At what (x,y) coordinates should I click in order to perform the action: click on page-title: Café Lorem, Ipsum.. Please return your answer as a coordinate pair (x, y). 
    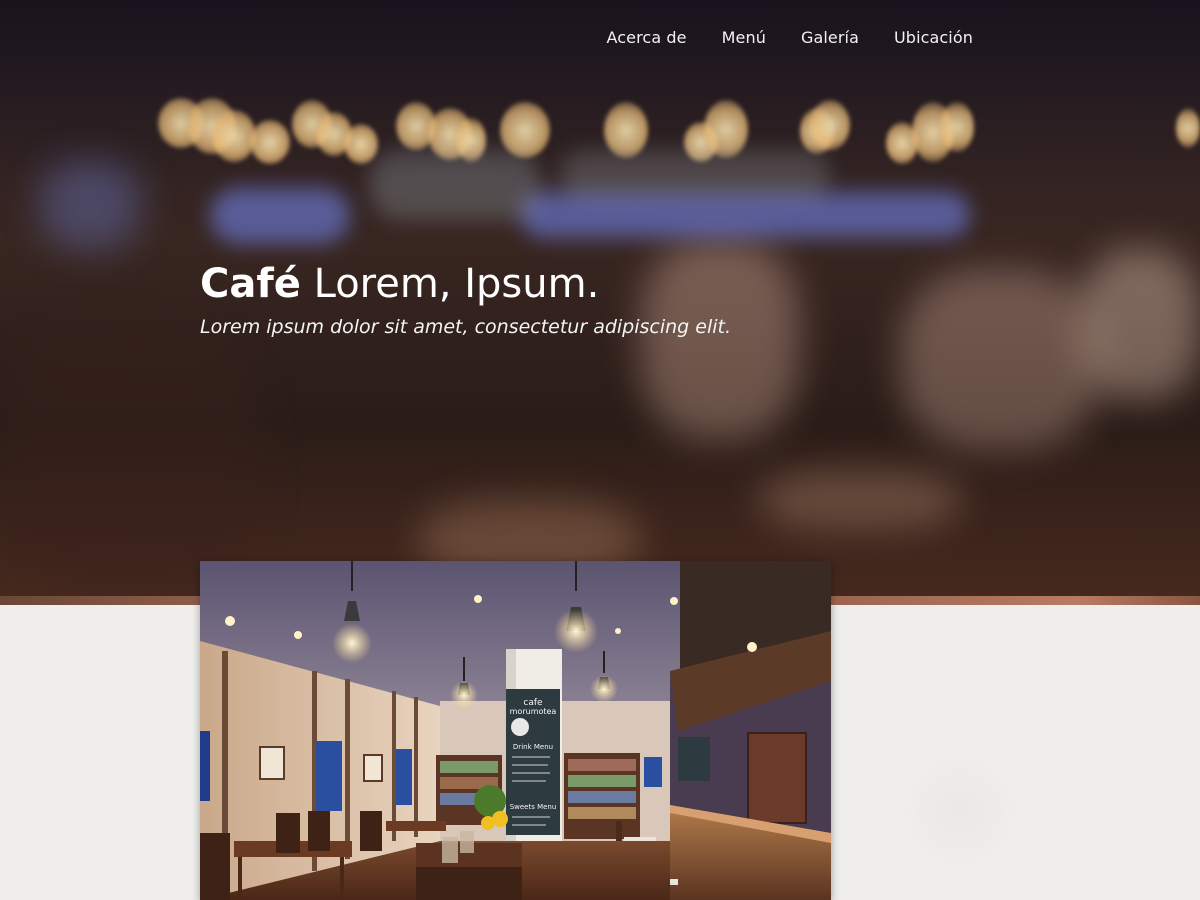
    Looking at the image, I should click on (399, 284).